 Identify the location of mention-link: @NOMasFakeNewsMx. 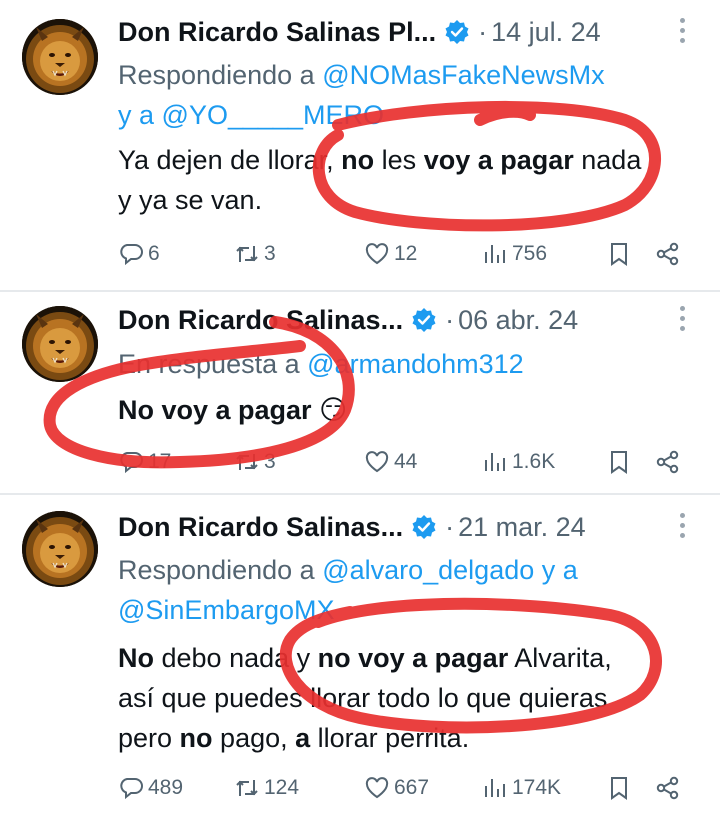
(463, 75).